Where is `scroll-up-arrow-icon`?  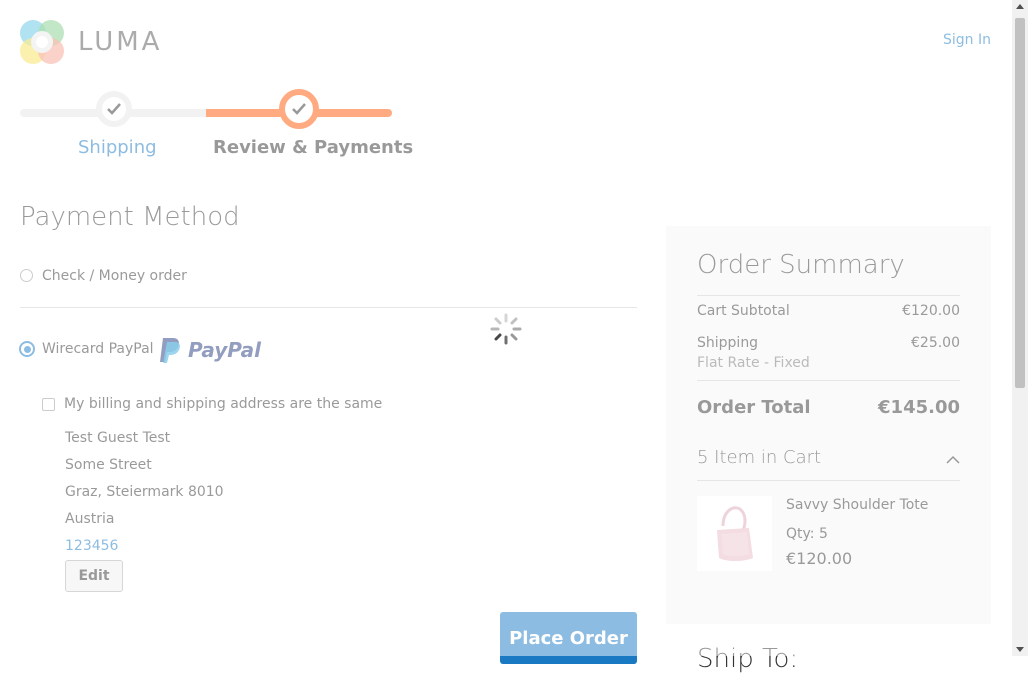
scroll-up-arrow-icon is located at coordinates (1020, 6).